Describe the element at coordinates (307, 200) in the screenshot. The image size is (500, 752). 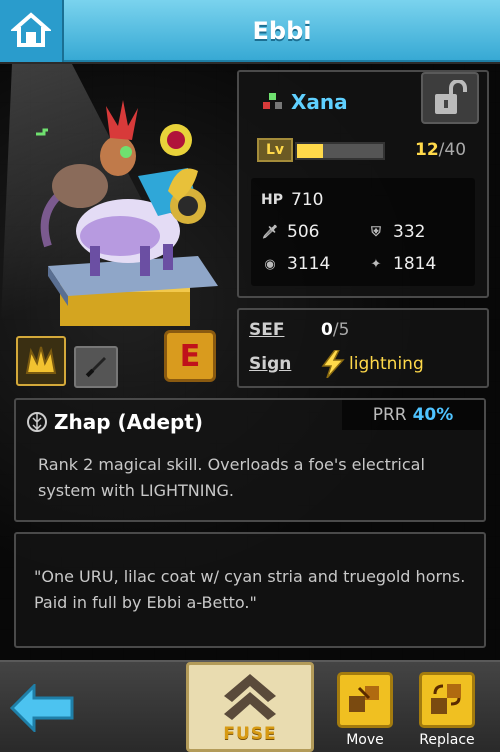
I see `stat-hp-value: 710` at that location.